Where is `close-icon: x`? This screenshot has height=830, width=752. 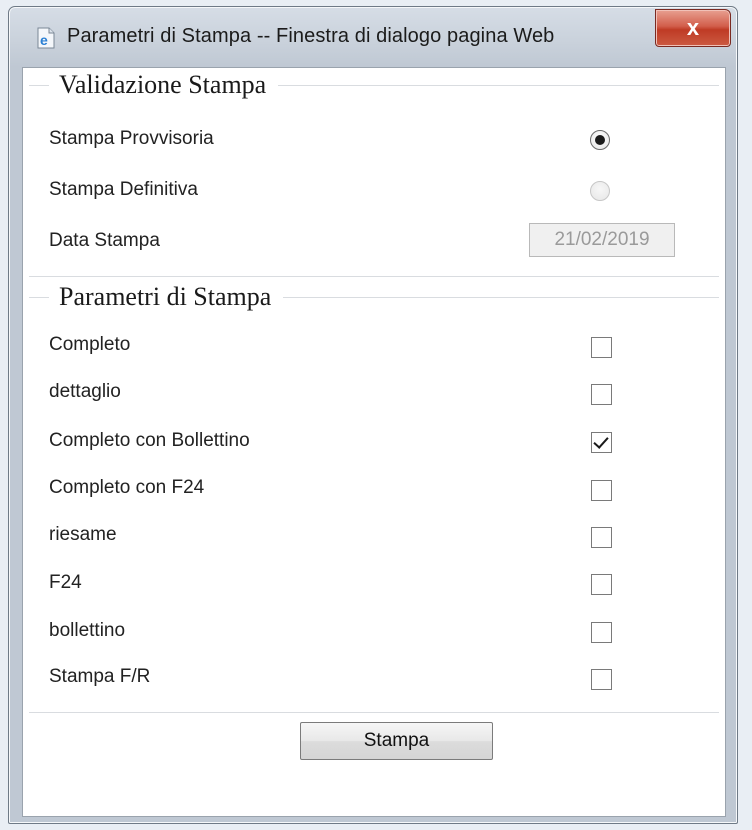 close-icon: x is located at coordinates (693, 27).